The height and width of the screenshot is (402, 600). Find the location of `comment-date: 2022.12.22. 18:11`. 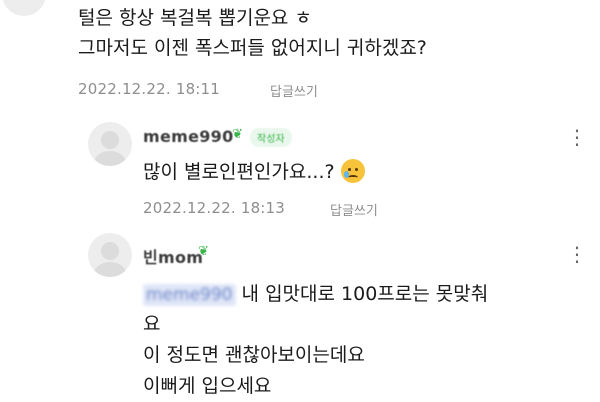

comment-date: 2022.12.22. 18:11 is located at coordinates (149, 89).